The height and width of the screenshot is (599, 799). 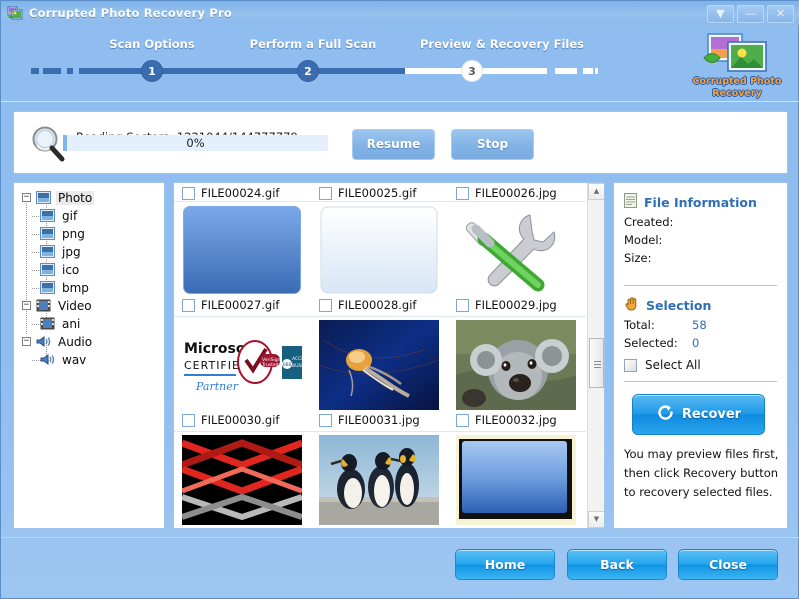 I want to click on file-name: FILE00027.gif, so click(x=240, y=305).